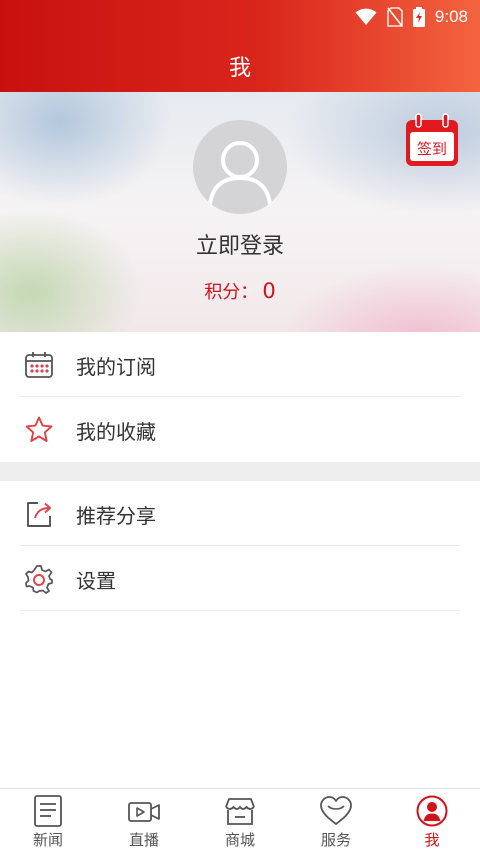  I want to click on menu-item-label: 我的收藏, so click(116, 432).